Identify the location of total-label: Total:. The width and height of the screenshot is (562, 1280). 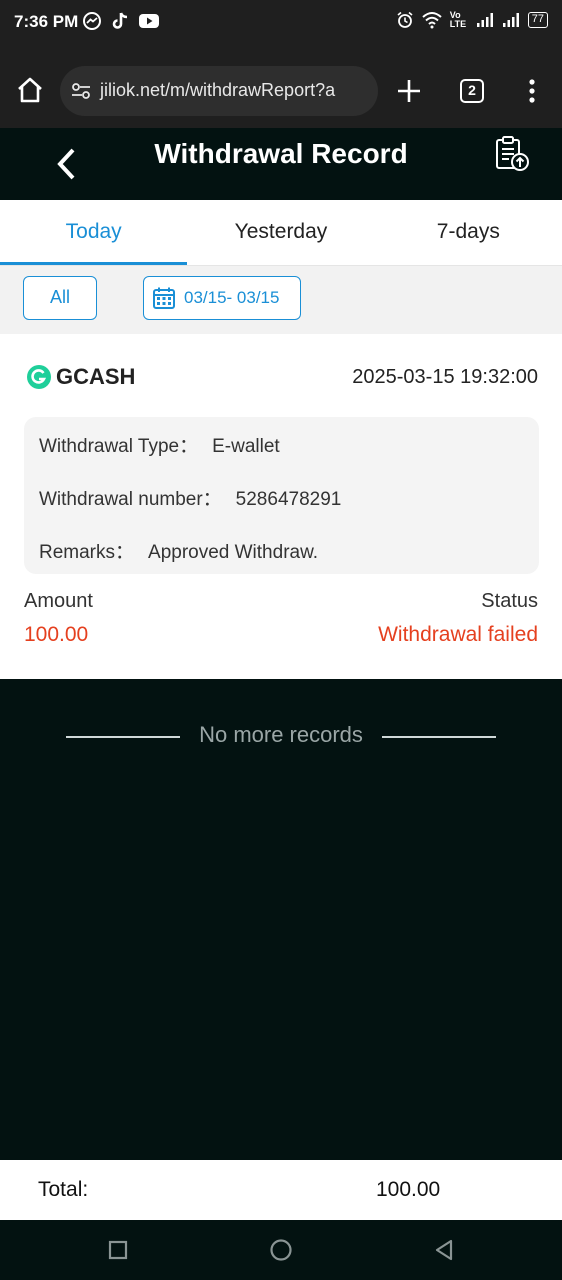
(63, 1189).